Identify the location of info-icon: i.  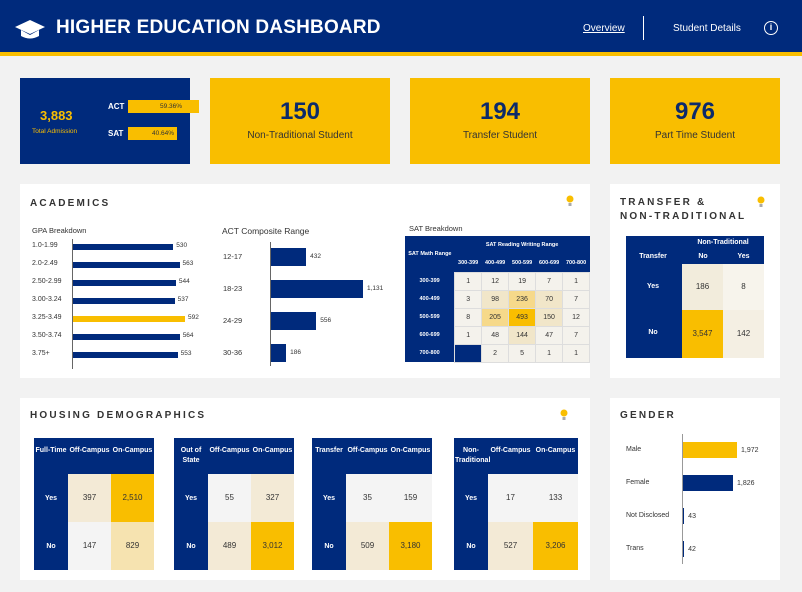
(771, 28).